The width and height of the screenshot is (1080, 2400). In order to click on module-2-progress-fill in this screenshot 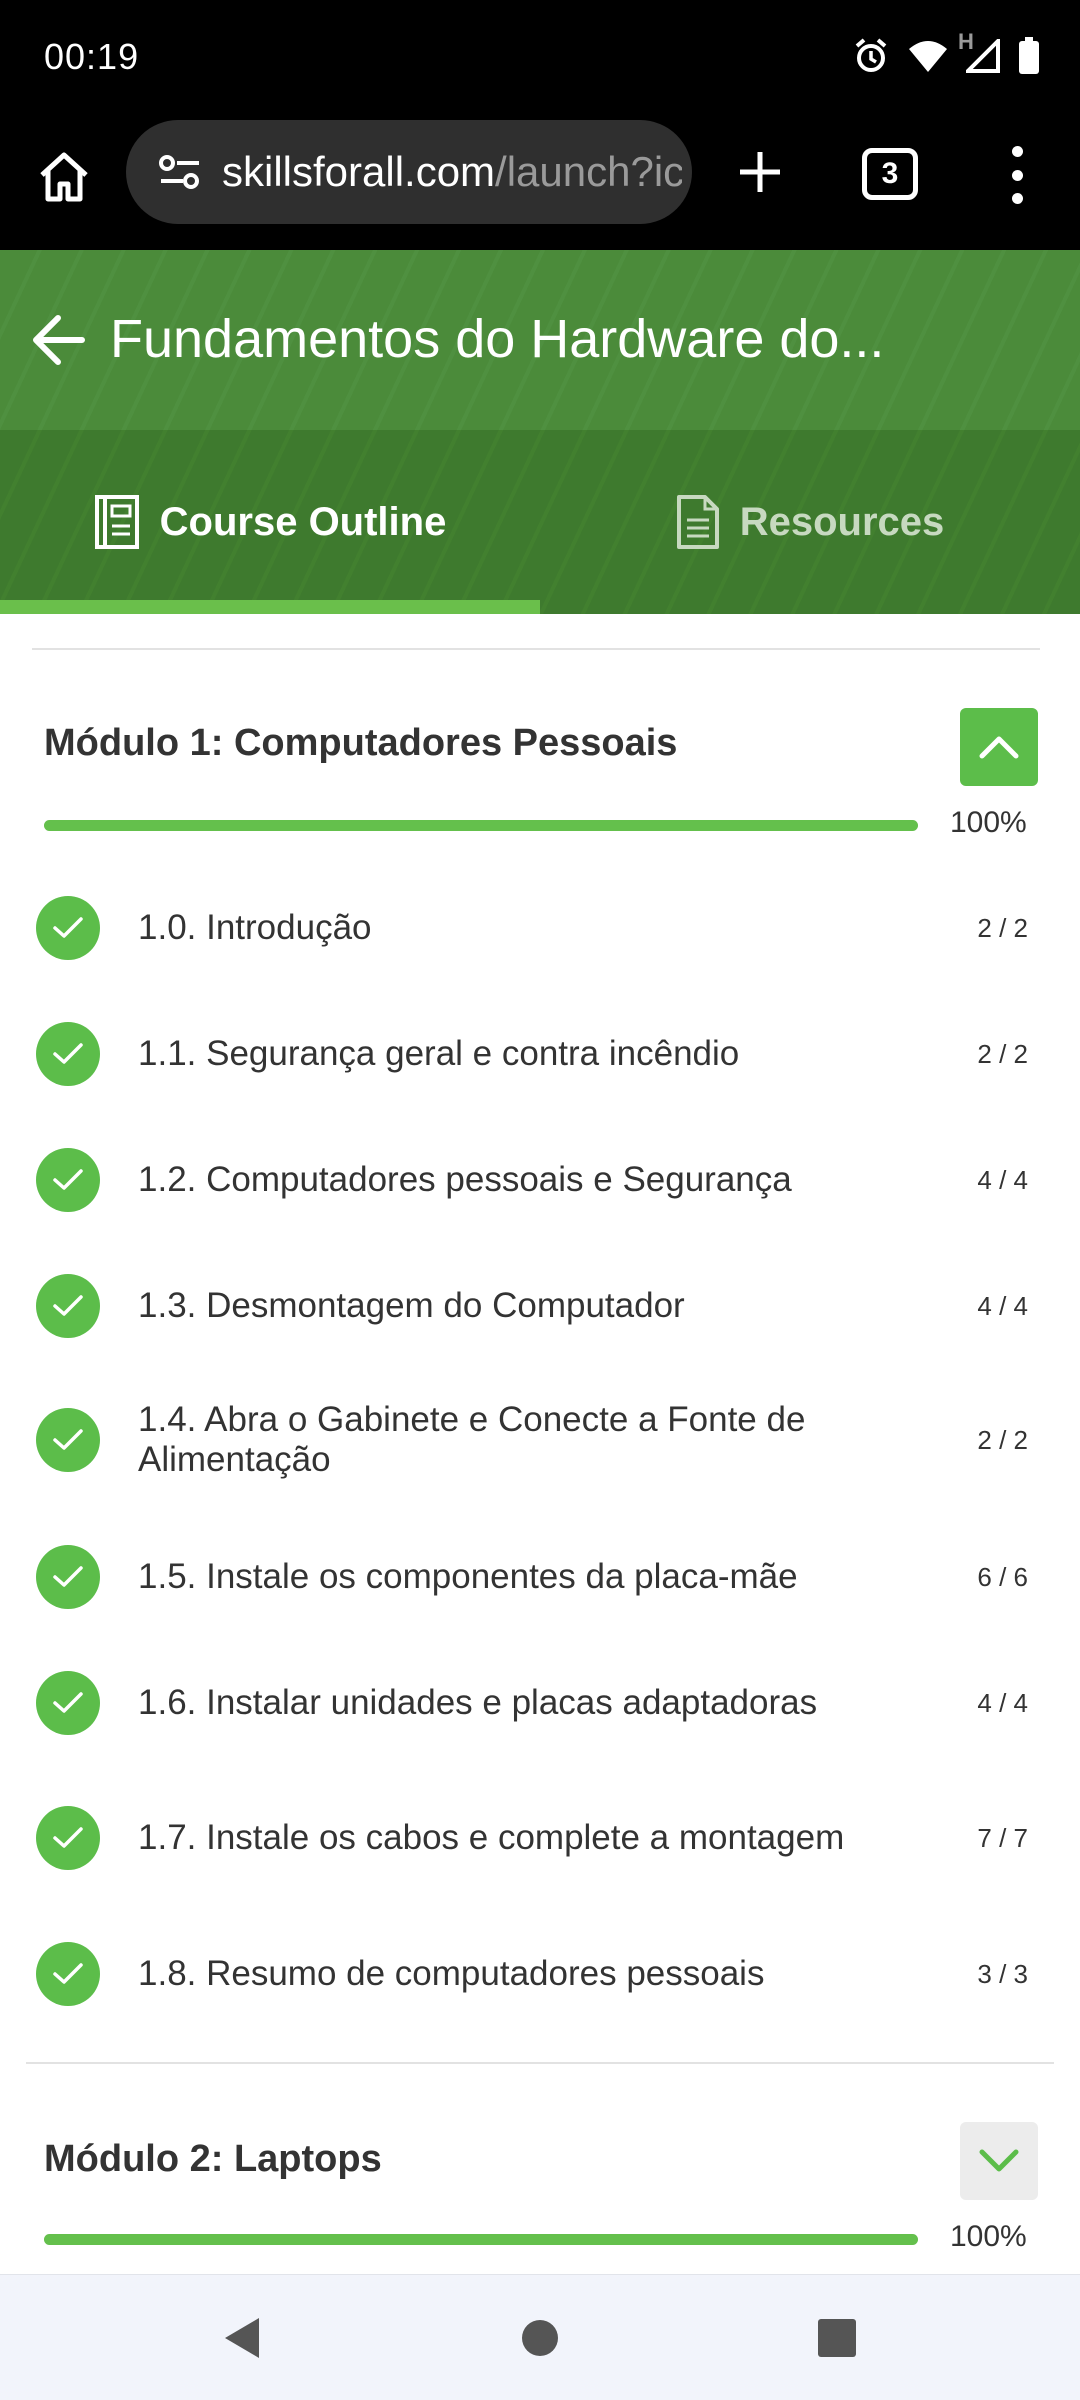, I will do `click(481, 2239)`.